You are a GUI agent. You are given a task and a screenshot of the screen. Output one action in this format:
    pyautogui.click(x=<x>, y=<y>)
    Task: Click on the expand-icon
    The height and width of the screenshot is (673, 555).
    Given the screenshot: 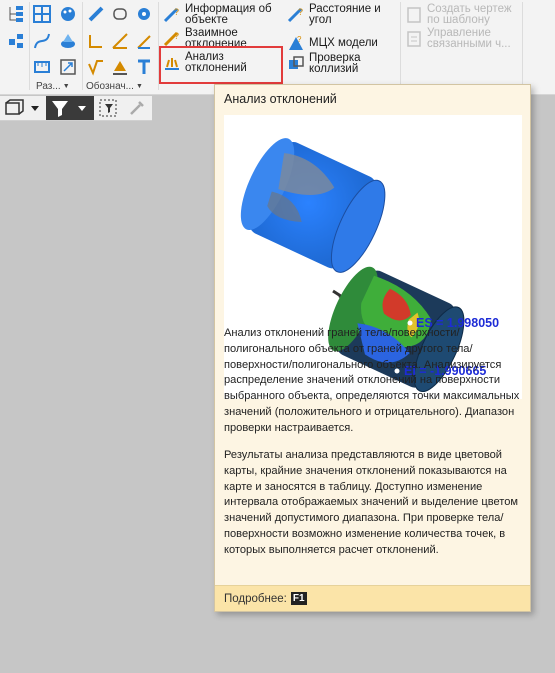 What is the action you would take?
    pyautogui.click(x=68, y=67)
    